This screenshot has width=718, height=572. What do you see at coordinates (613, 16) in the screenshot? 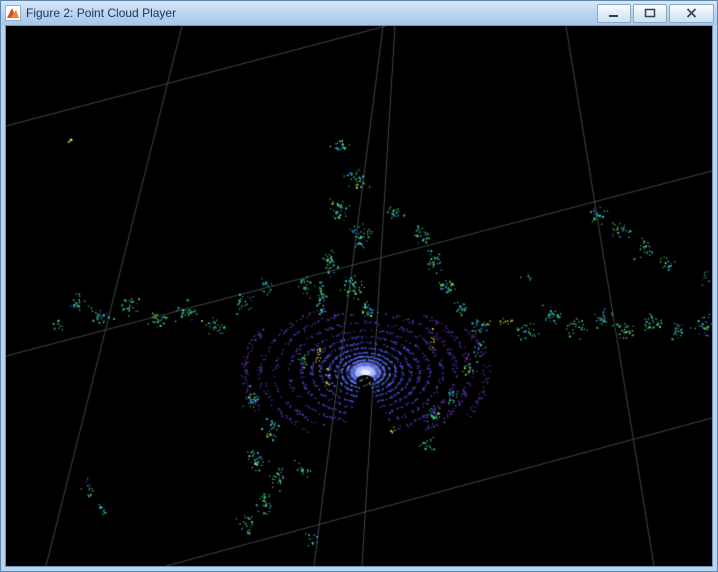
I see `minimize-icon` at bounding box center [613, 16].